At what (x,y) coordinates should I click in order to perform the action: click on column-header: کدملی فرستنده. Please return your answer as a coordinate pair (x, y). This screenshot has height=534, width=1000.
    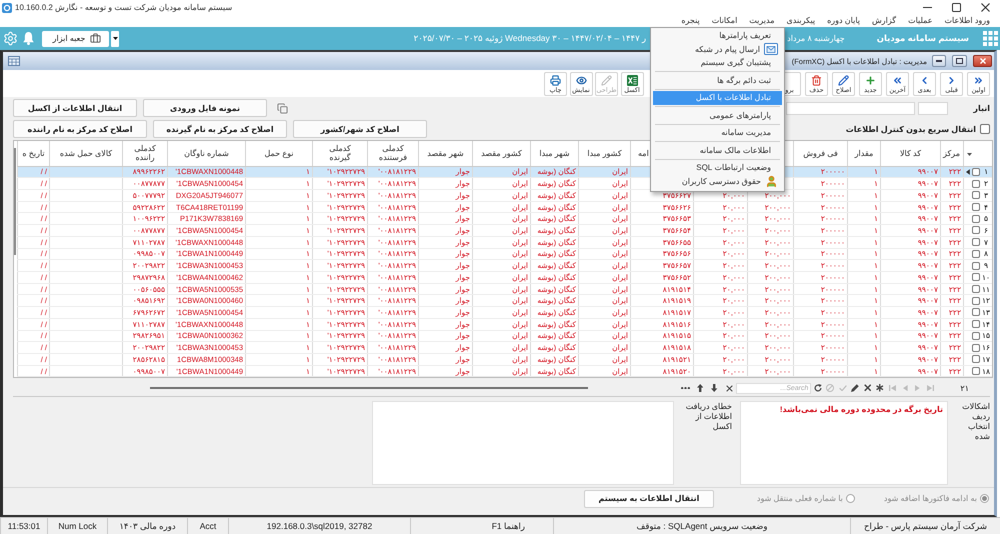
    Looking at the image, I should click on (393, 153).